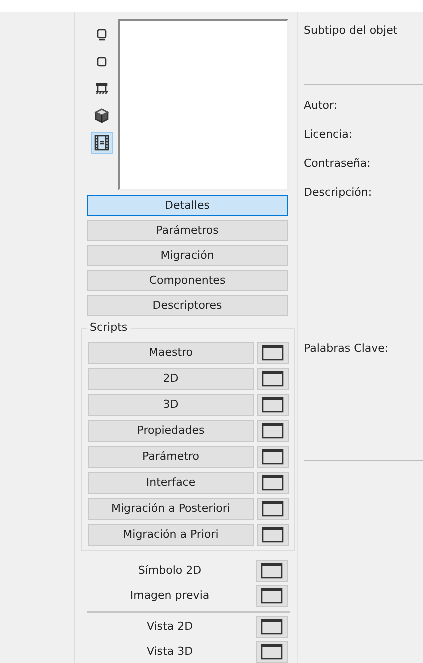 This screenshot has height=663, width=423. What do you see at coordinates (109, 328) in the screenshot?
I see `group-label: Scripts` at bounding box center [109, 328].